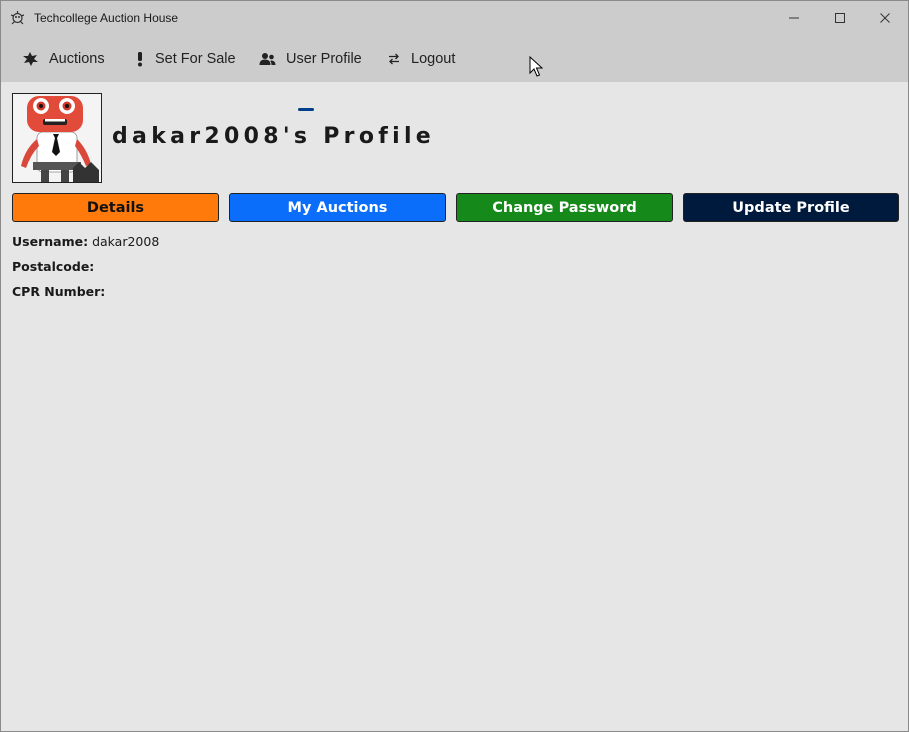 The width and height of the screenshot is (909, 732). What do you see at coordinates (337, 207) in the screenshot?
I see `my-auctions-button: My Auctions` at bounding box center [337, 207].